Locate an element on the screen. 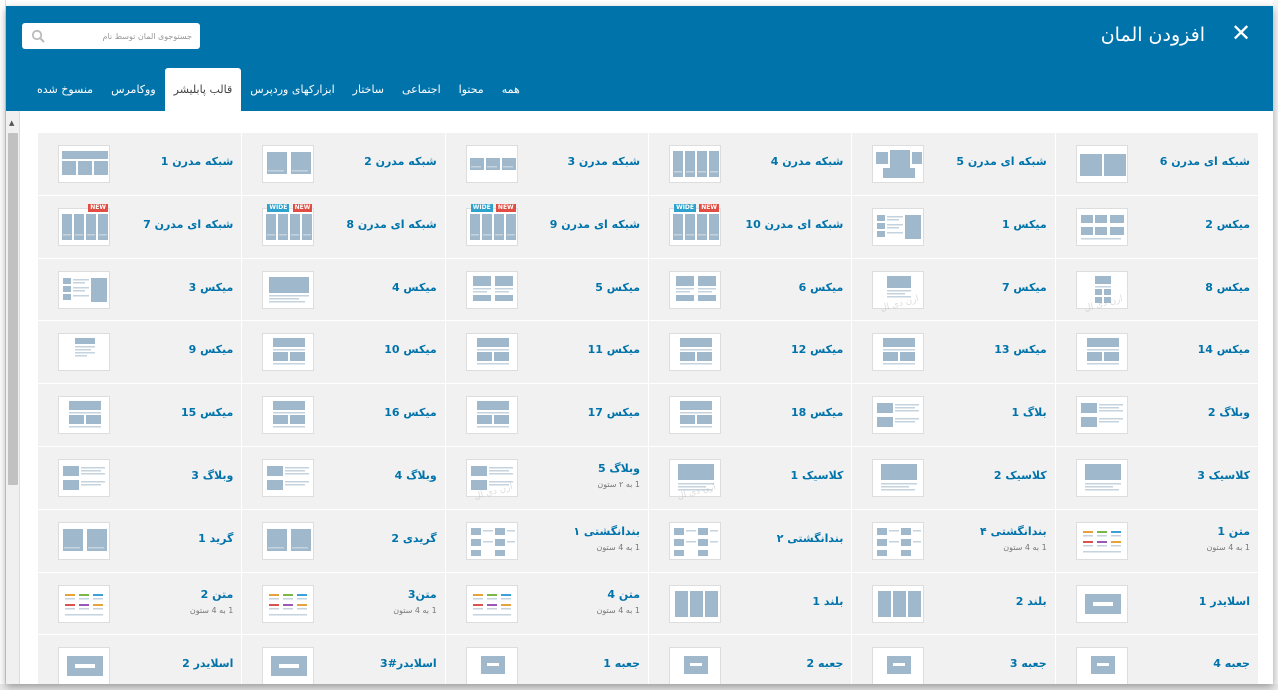 The width and height of the screenshot is (1278, 690). element-name: شبکه ای مدرن 9 is located at coordinates (595, 224).